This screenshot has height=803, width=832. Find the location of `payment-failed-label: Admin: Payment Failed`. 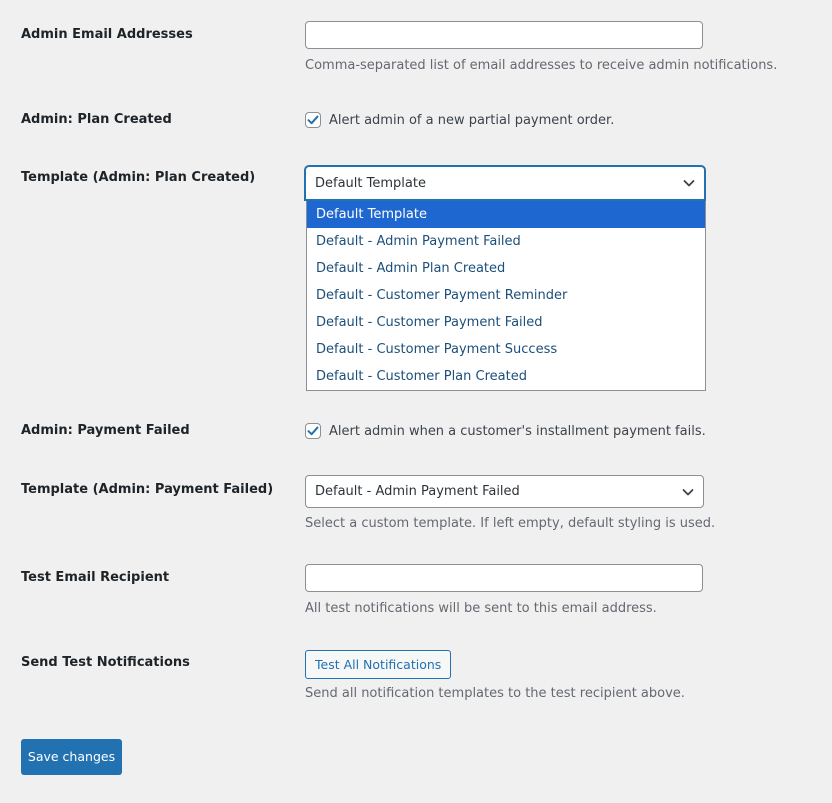

payment-failed-label: Admin: Payment Failed is located at coordinates (105, 430).